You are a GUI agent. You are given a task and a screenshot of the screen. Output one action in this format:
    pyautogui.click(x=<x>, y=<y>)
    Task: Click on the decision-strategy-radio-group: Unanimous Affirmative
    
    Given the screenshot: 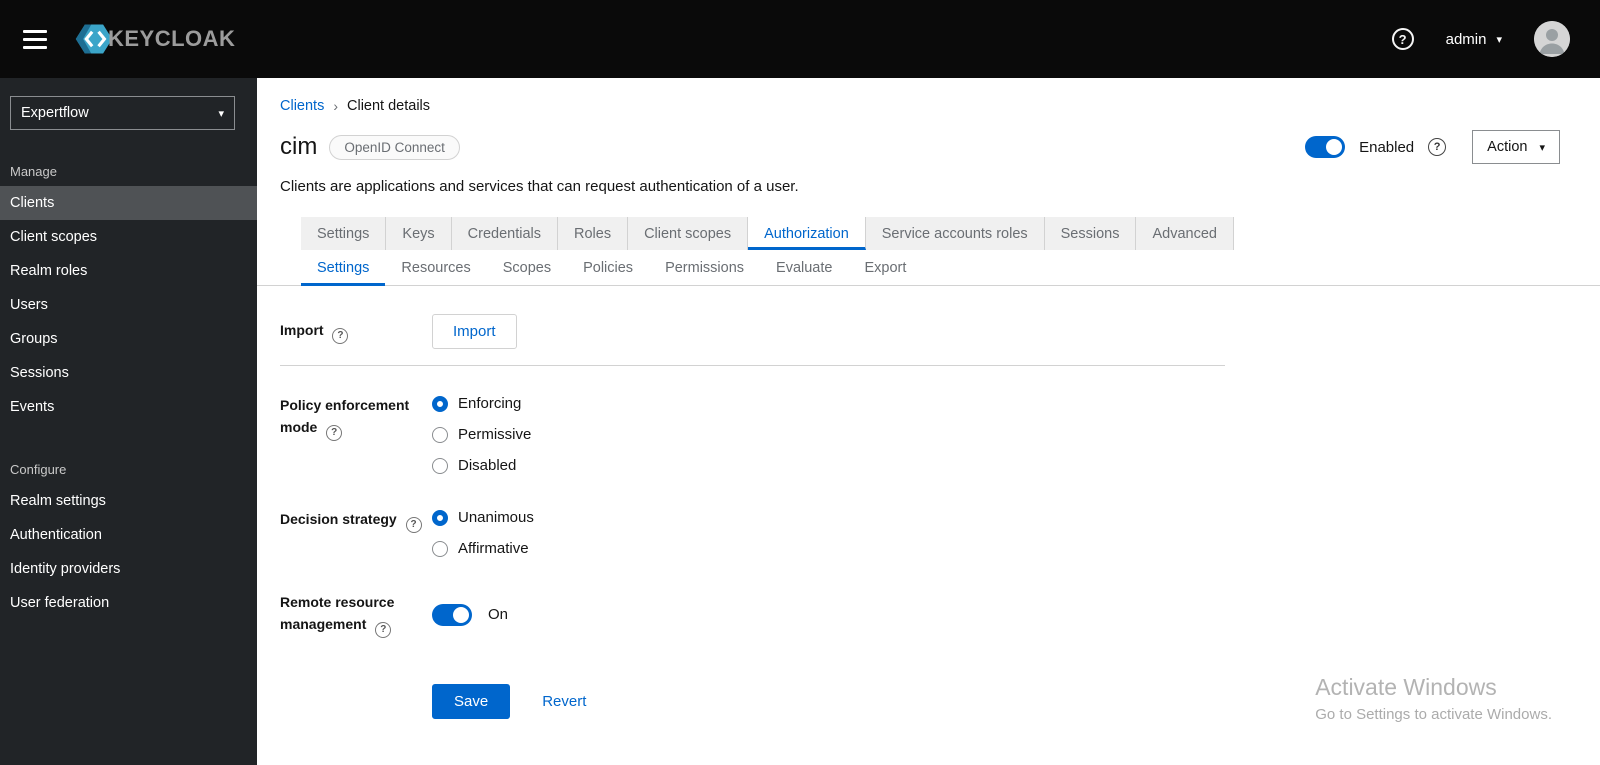 What is the action you would take?
    pyautogui.click(x=483, y=532)
    